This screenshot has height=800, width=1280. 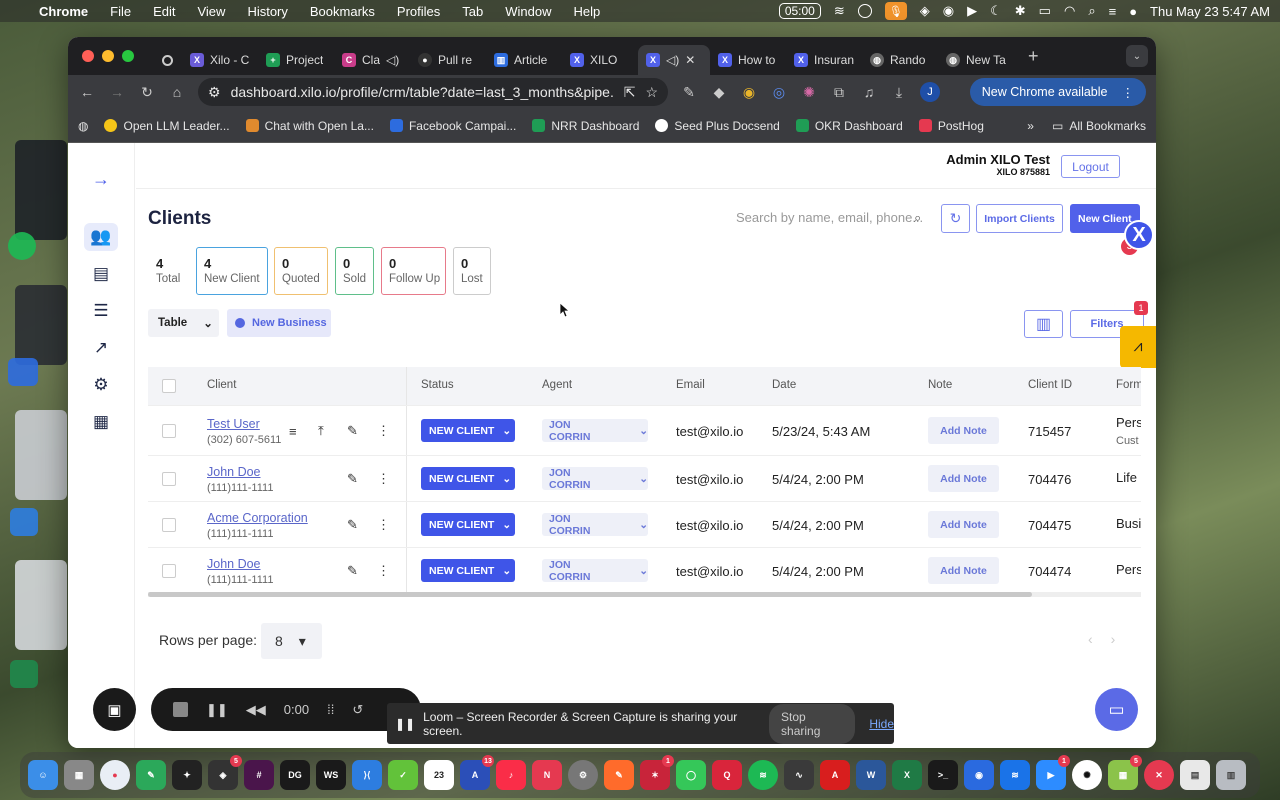 What do you see at coordinates (1122, 639) in the screenshot?
I see `next-page-icon: ›` at bounding box center [1122, 639].